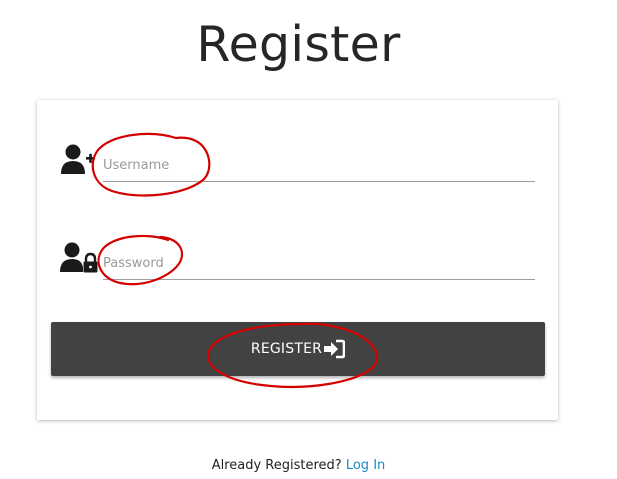  I want to click on username-input, so click(319, 166).